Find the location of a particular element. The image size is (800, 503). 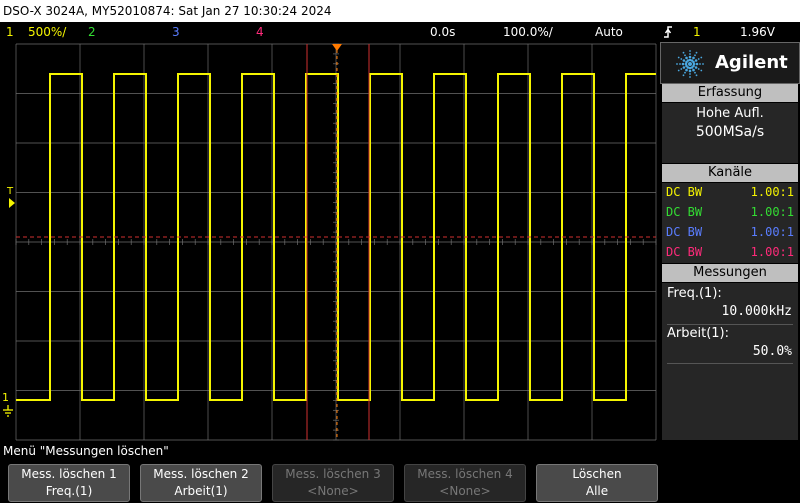

measurement-label-freq: Freq.(1): is located at coordinates (694, 293).